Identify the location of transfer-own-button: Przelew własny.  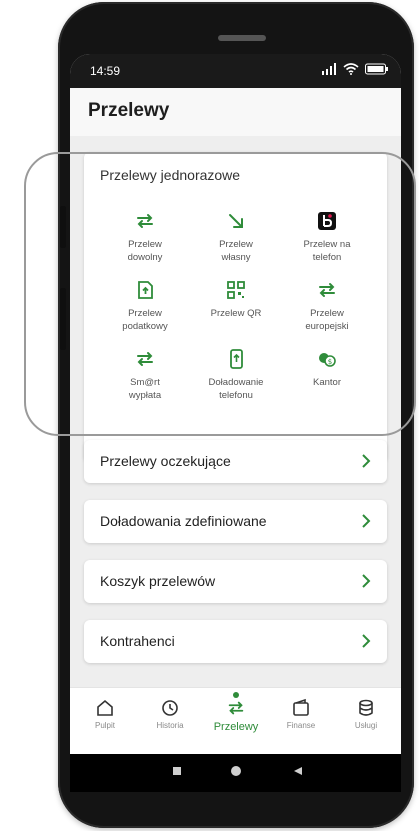
(236, 237).